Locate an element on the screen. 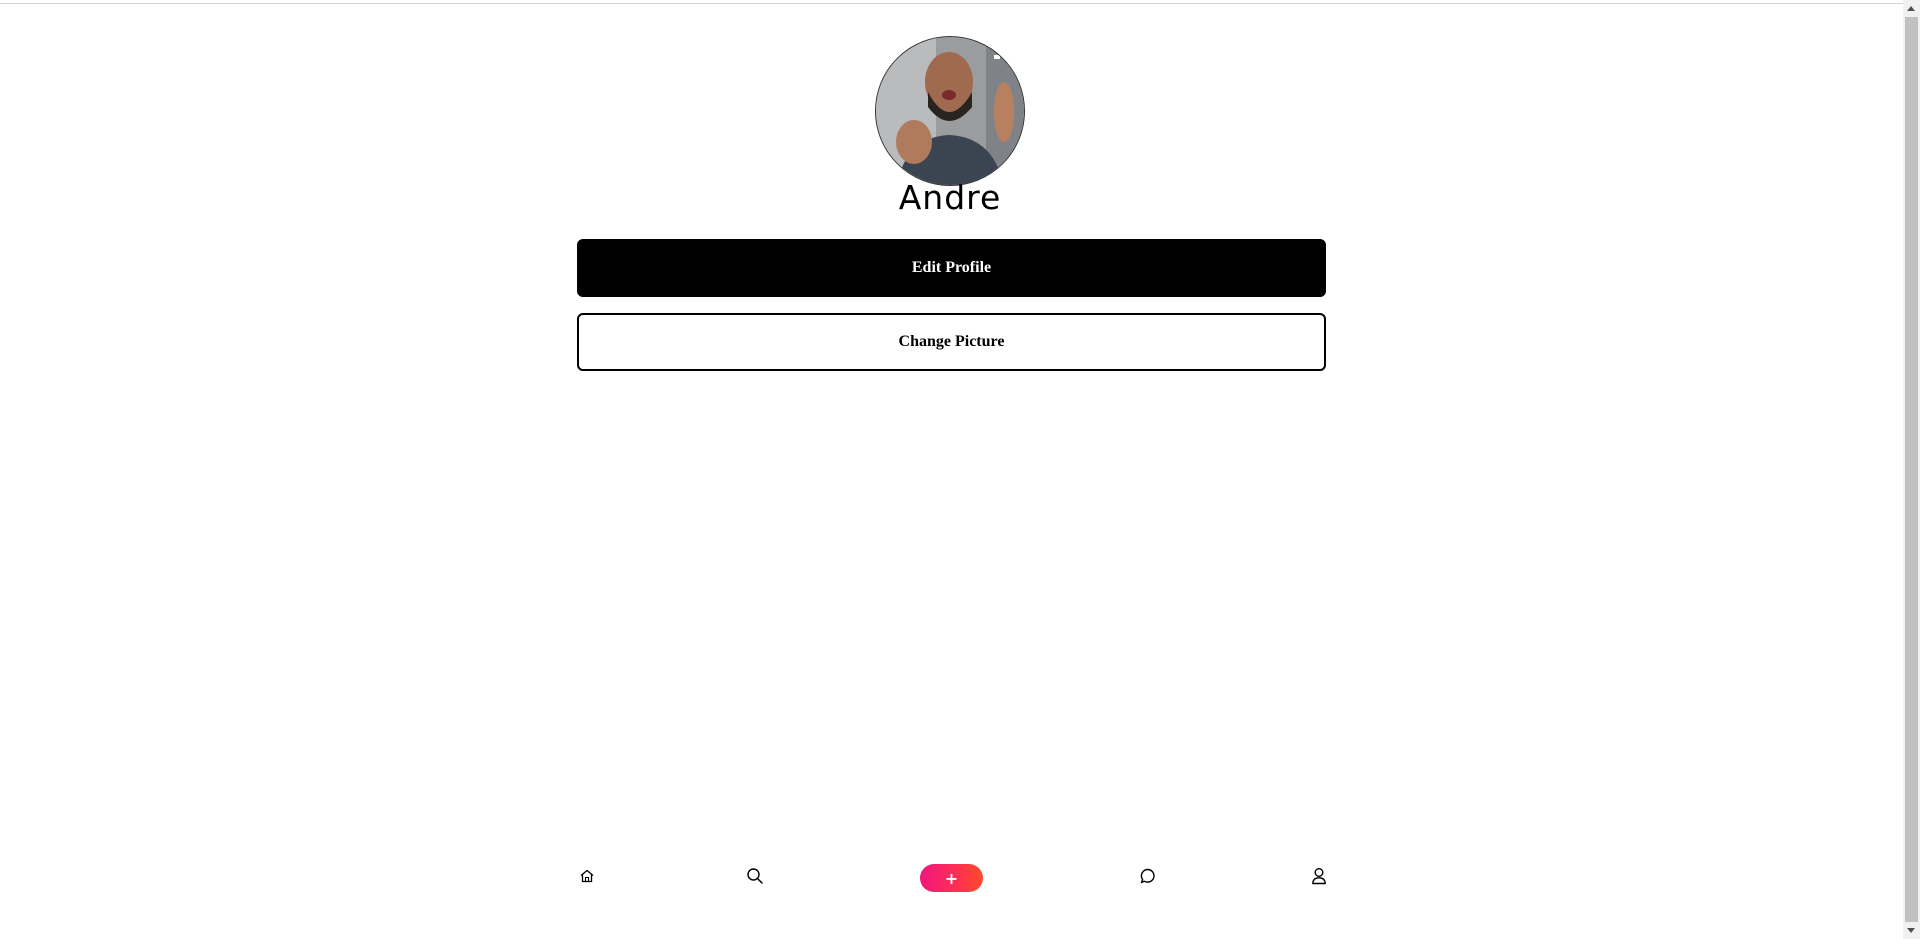 The image size is (1920, 939). nav-messages is located at coordinates (1148, 876).